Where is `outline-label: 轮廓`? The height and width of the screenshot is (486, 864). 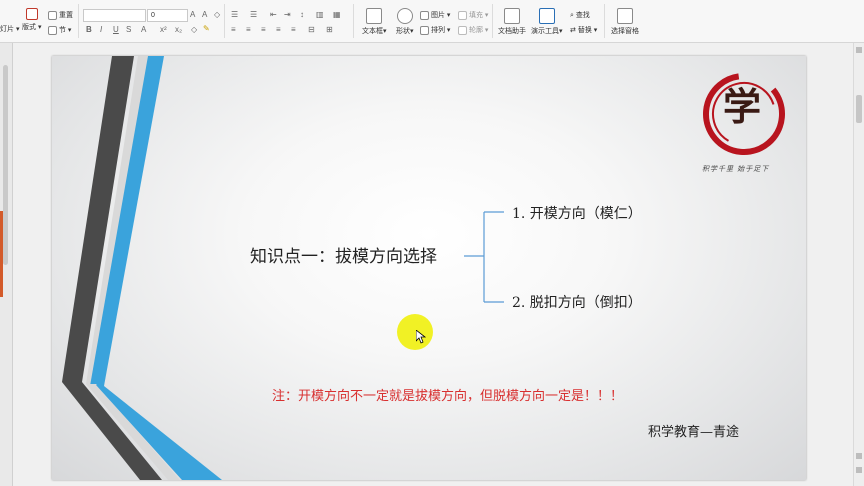 outline-label: 轮廓 is located at coordinates (475, 30).